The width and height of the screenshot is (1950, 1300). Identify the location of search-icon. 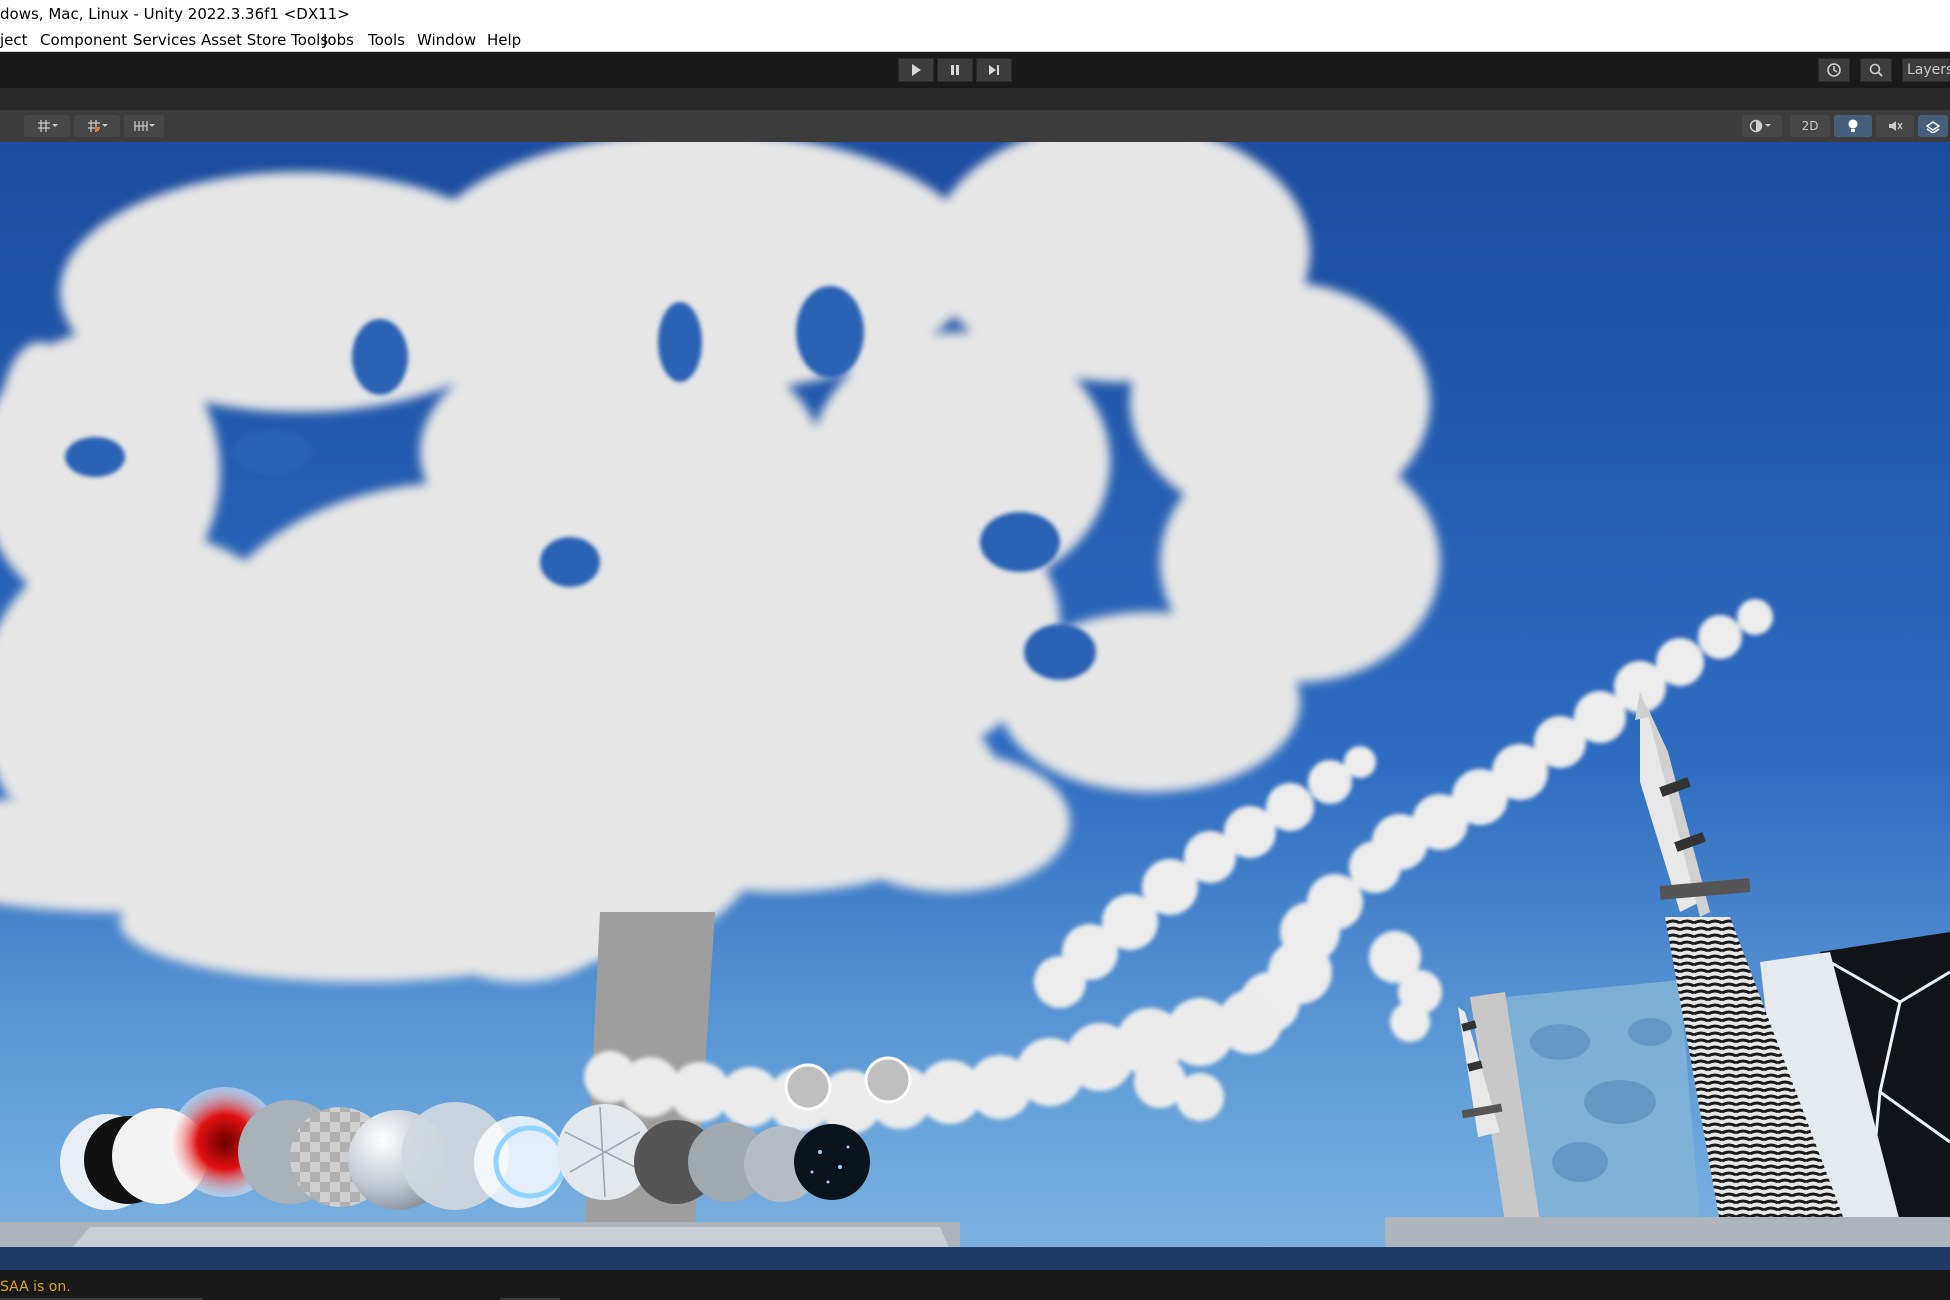
(1876, 70).